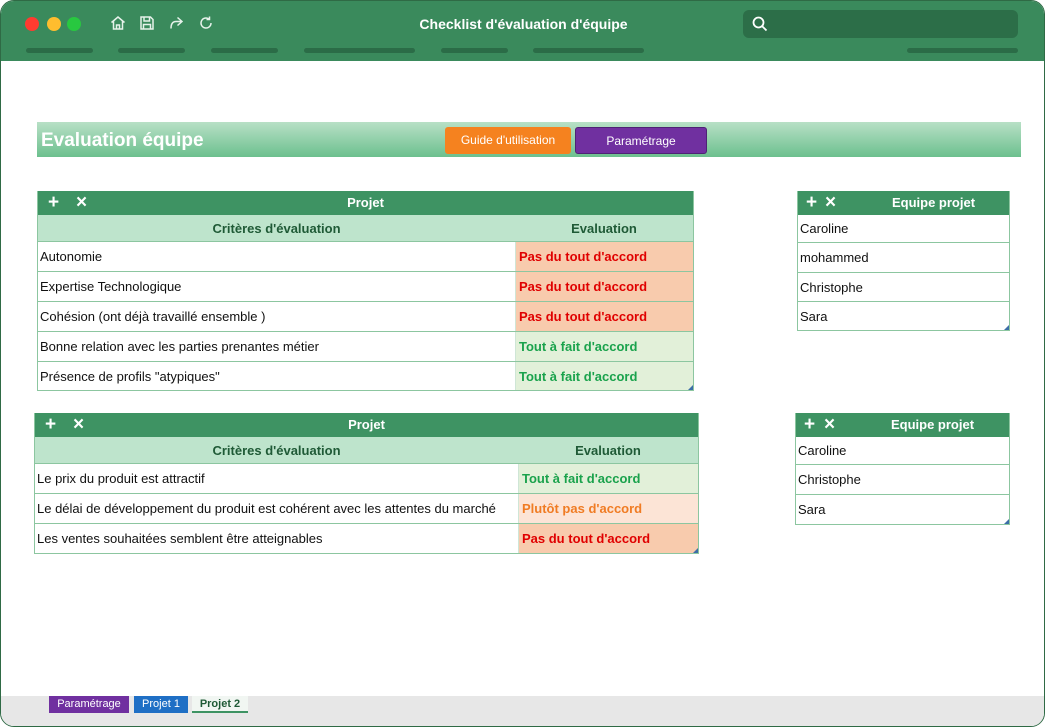 The image size is (1045, 727). I want to click on criterion-cell: Expertise Technologique, so click(277, 286).